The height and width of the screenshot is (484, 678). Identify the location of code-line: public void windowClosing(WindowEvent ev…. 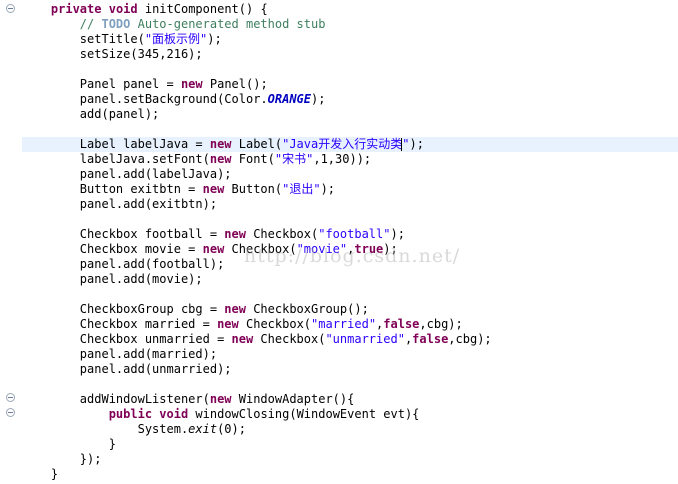
(350, 414).